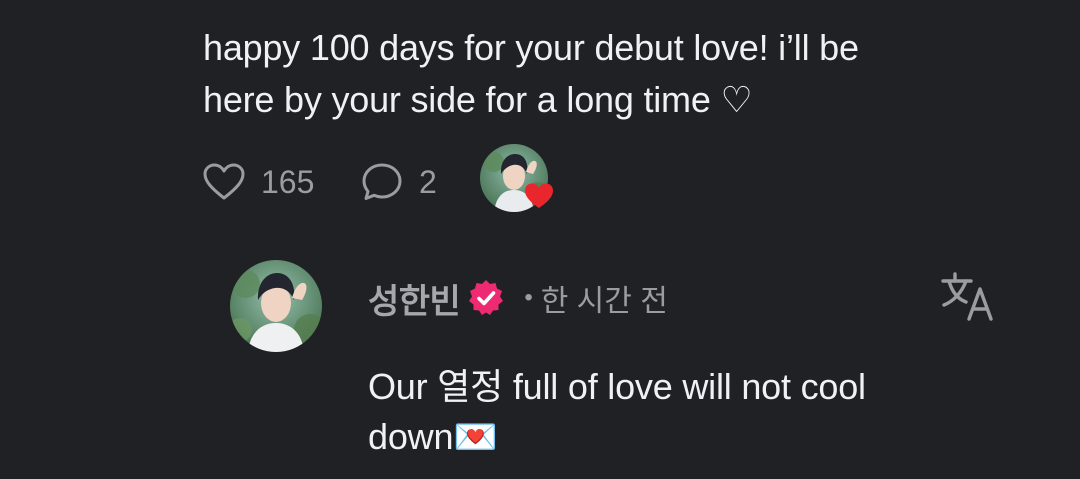 This screenshot has width=1080, height=479. I want to click on reply-header: 성한빈 • 한 시간 전, so click(518, 299).